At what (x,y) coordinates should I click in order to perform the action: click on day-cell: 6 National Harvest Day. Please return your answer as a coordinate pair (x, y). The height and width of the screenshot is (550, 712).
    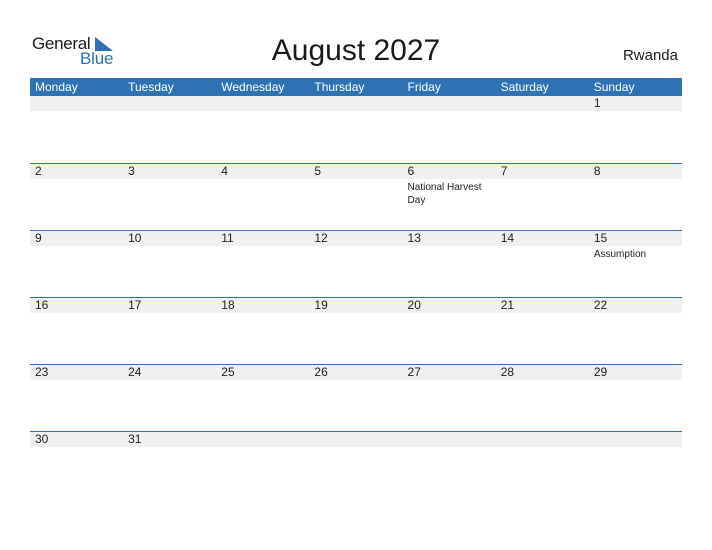
    Looking at the image, I should click on (449, 197).